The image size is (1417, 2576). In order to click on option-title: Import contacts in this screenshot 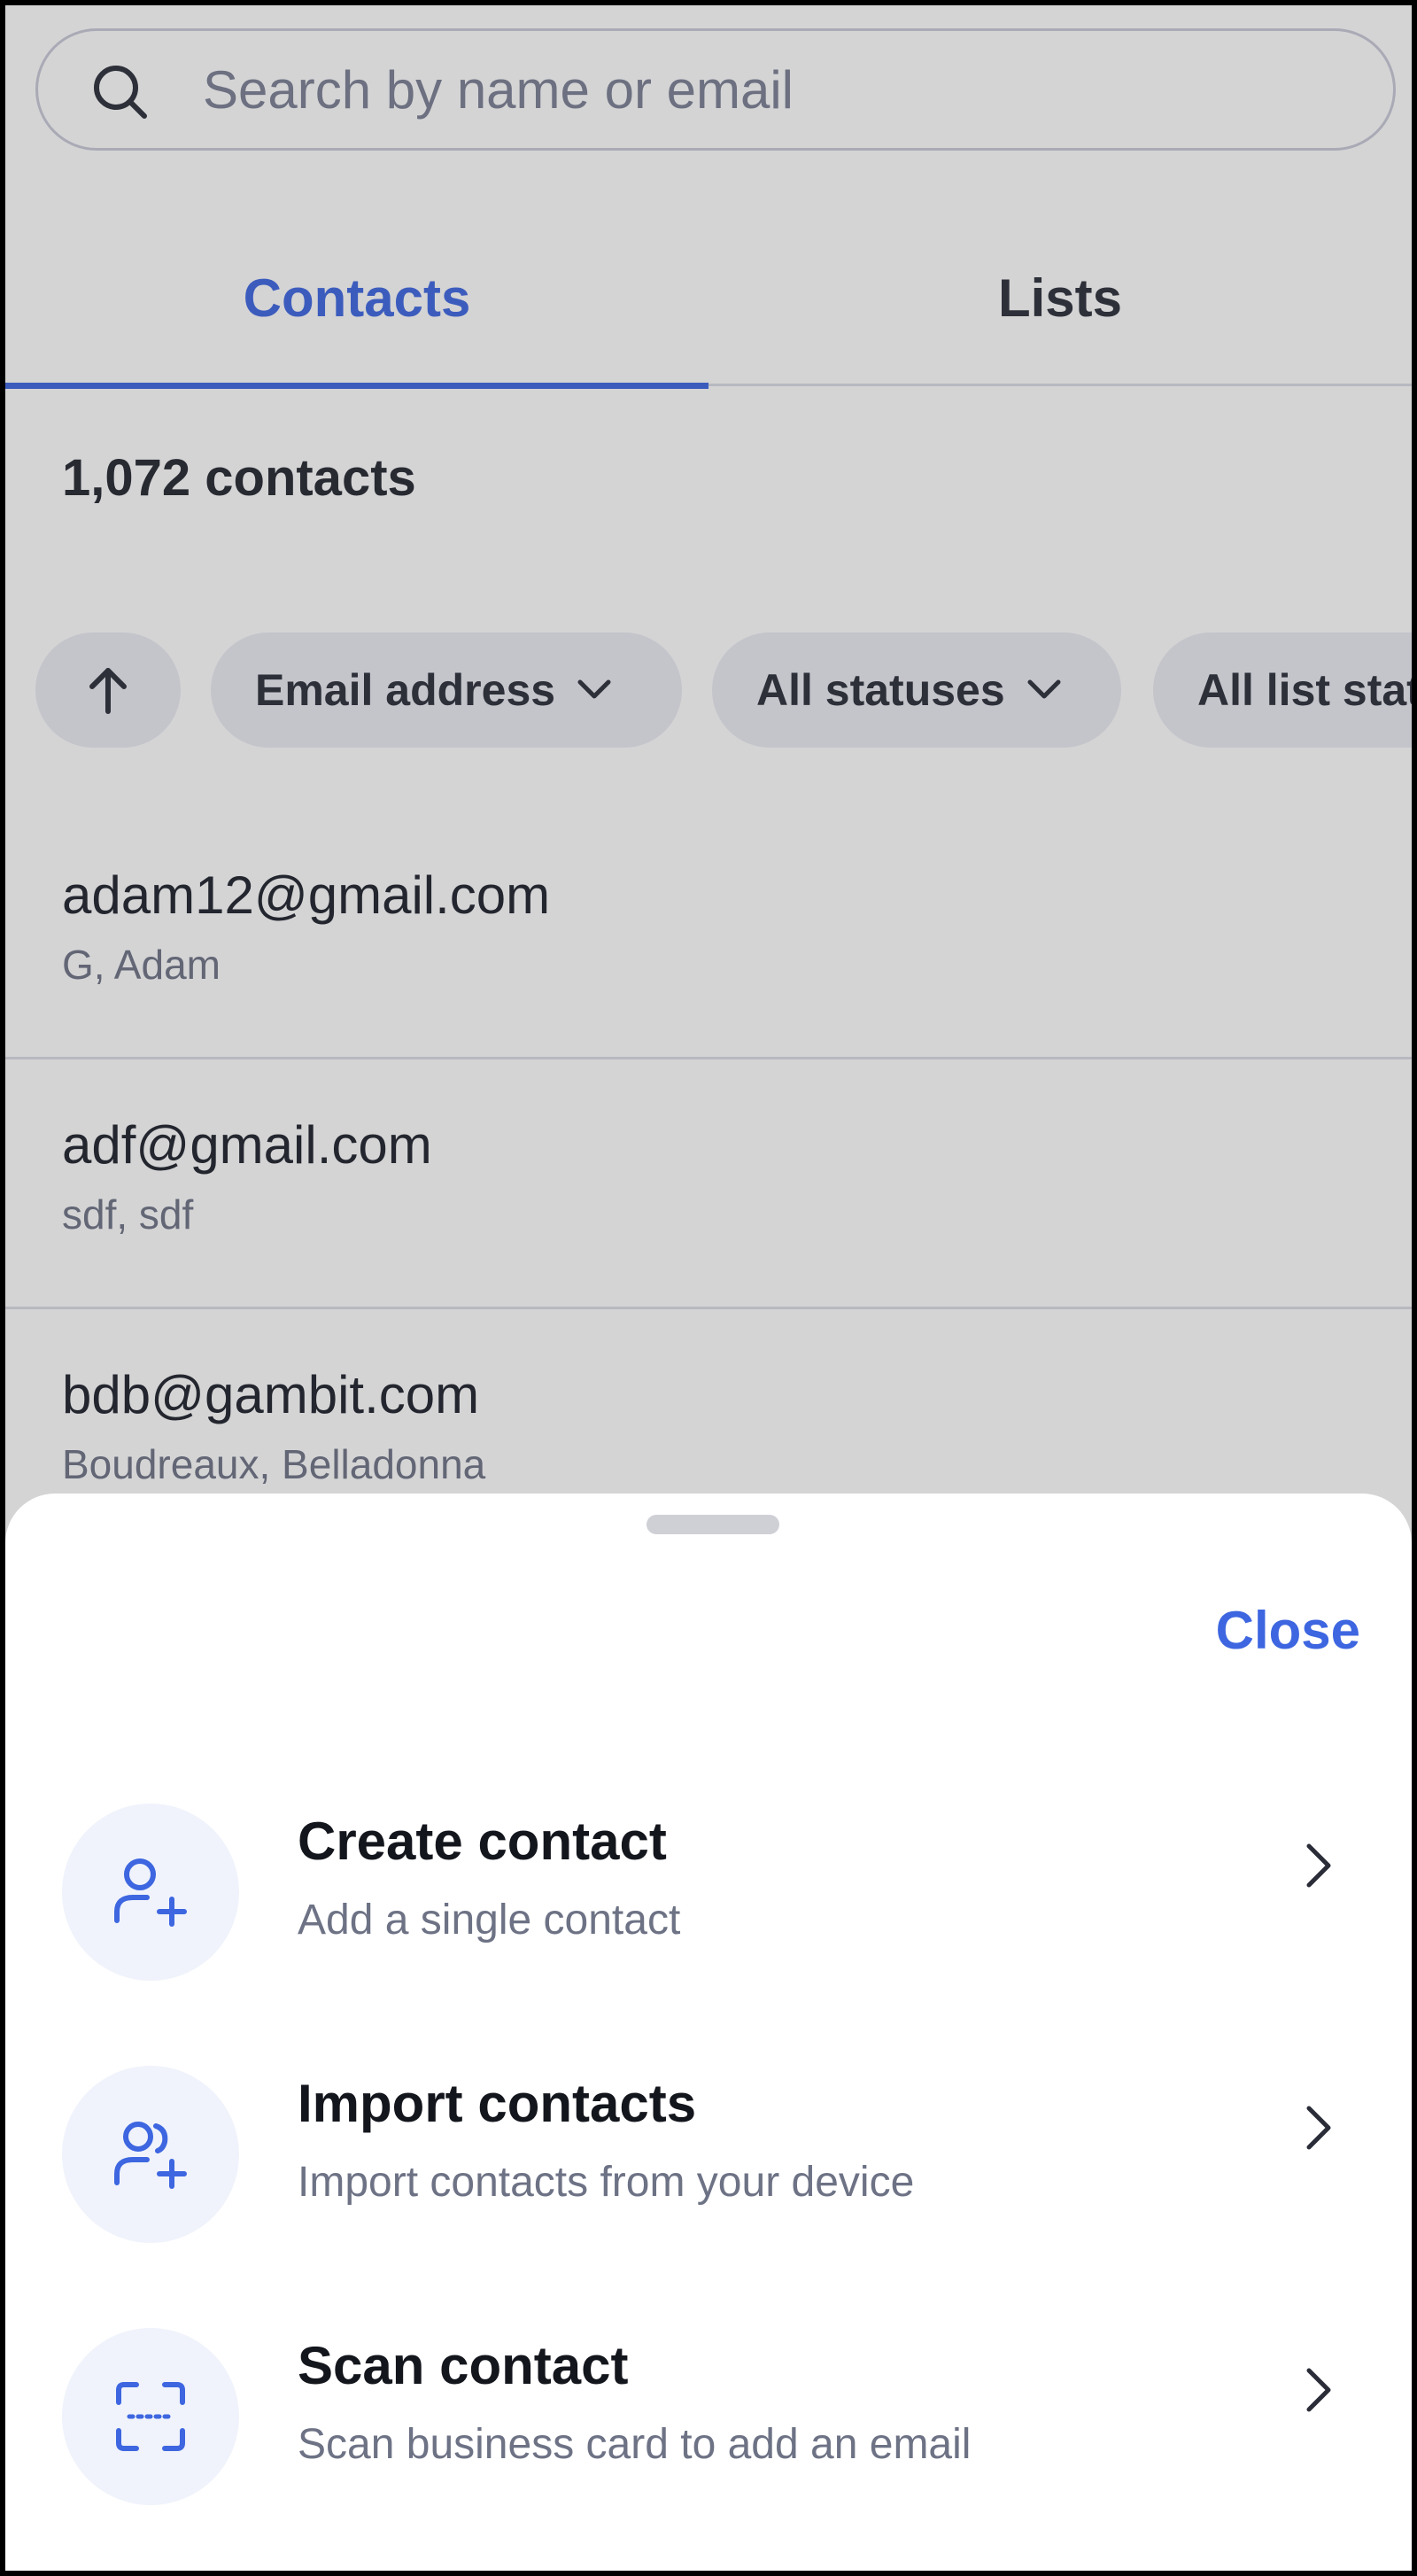, I will do `click(497, 2103)`.